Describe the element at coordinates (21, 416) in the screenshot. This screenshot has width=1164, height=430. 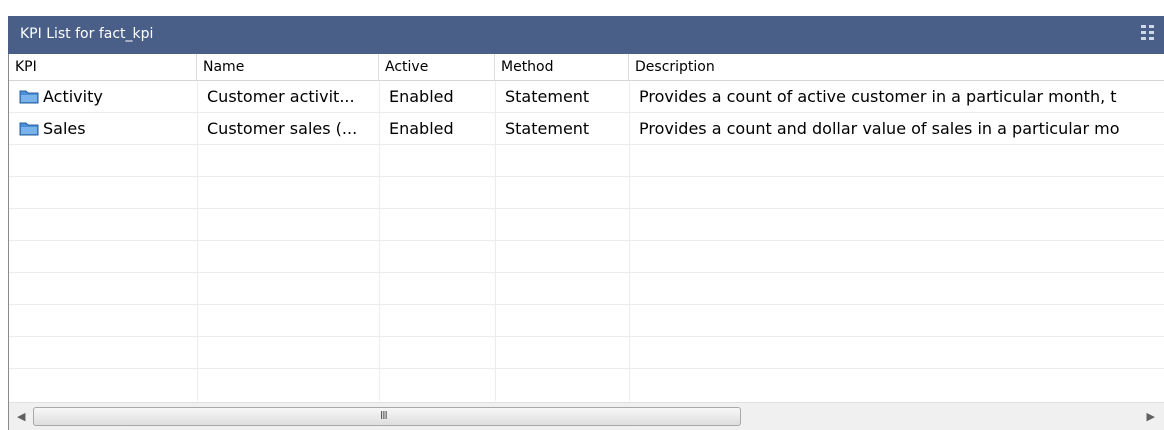
I see `scroll-left-icon: ◀` at that location.